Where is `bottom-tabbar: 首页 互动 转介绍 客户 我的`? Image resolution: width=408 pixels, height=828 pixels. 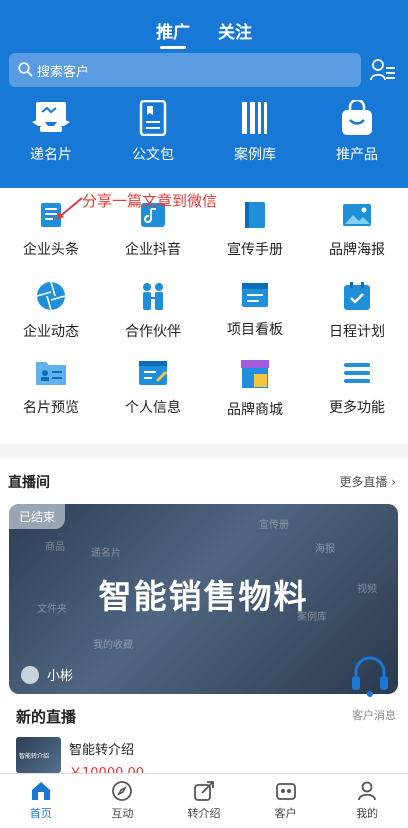
bottom-tabbar: 首页 互动 转介绍 客户 我的 is located at coordinates (204, 800).